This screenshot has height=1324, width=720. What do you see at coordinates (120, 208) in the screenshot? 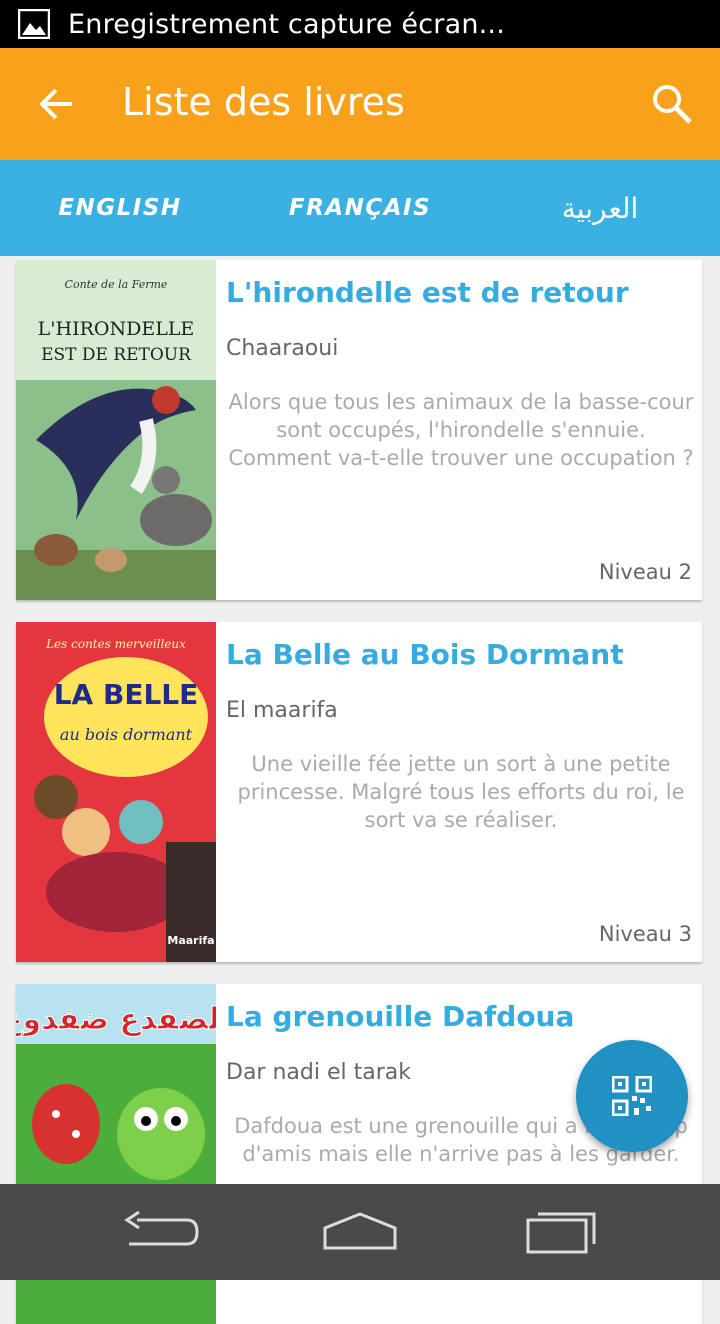
I see `tab-english: ENGLISH` at bounding box center [120, 208].